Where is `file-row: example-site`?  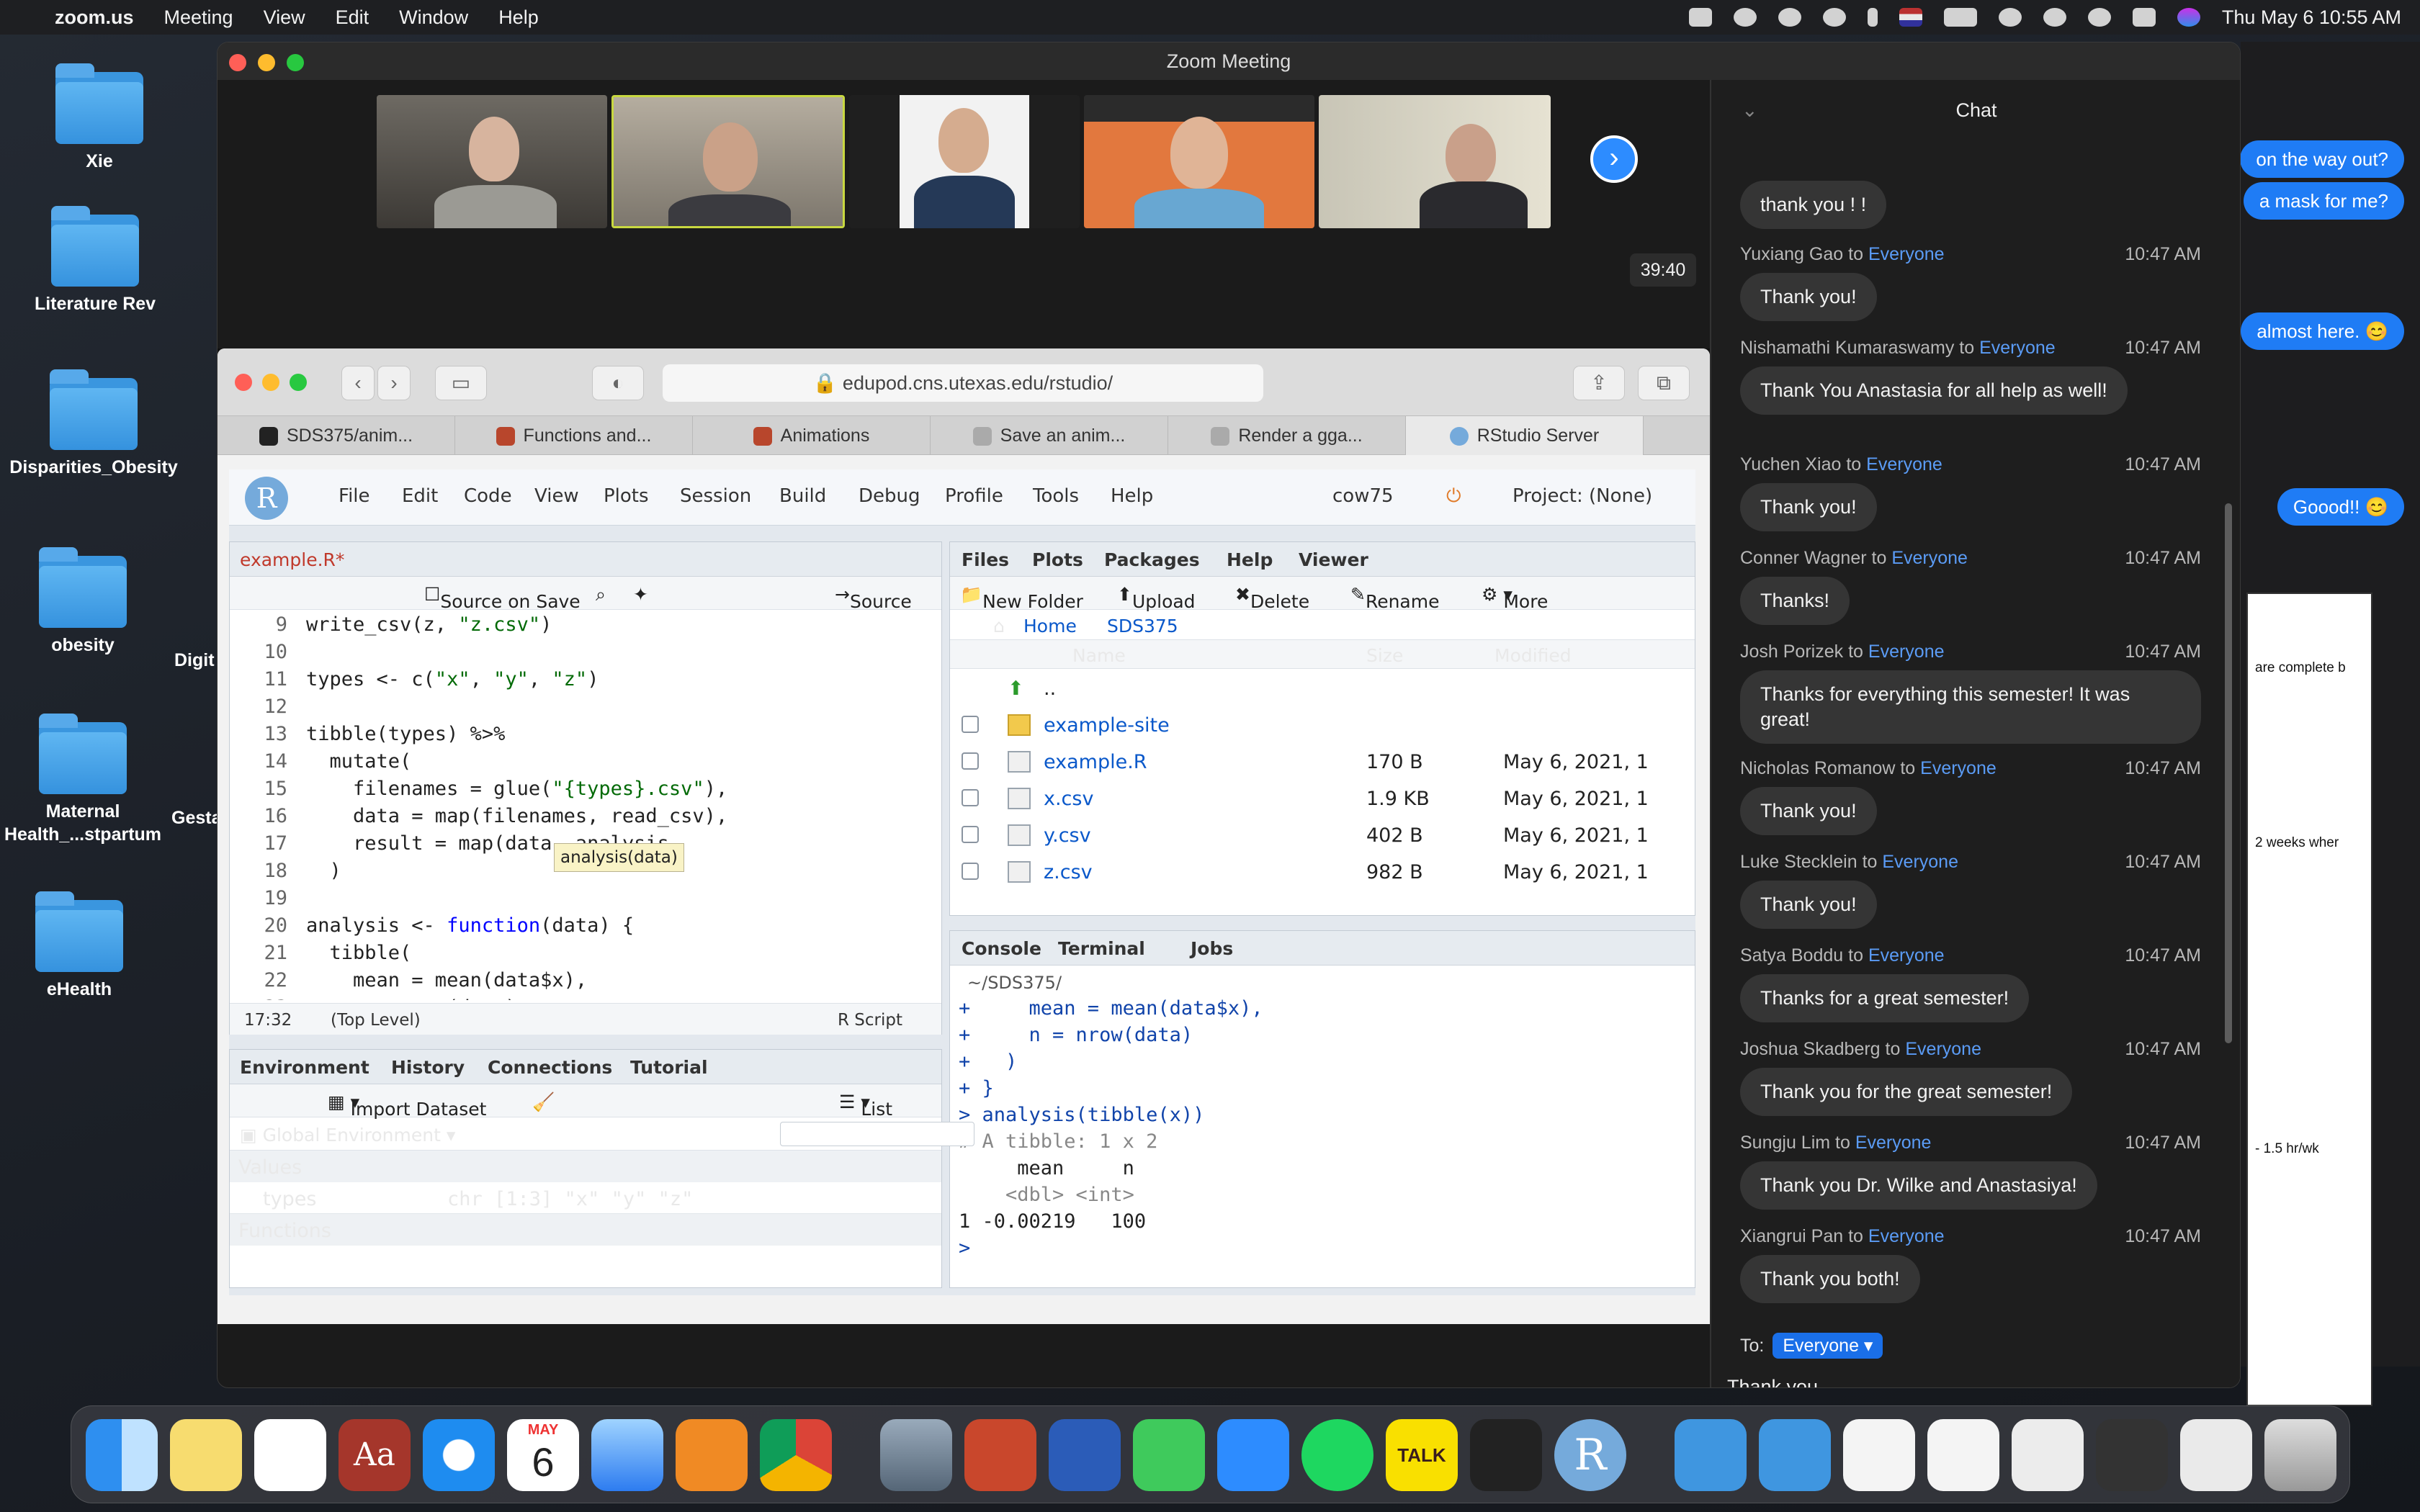 file-row: example-site is located at coordinates (1322, 724).